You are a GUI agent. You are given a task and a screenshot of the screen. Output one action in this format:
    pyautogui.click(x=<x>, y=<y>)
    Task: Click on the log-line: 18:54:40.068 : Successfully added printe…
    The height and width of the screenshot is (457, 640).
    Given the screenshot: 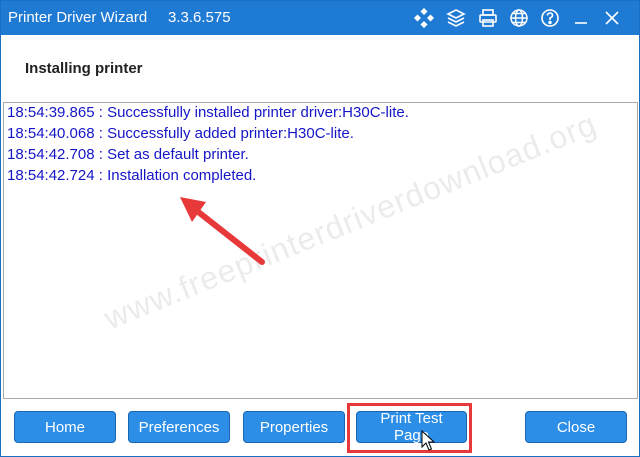 What is the action you would take?
    pyautogui.click(x=180, y=133)
    